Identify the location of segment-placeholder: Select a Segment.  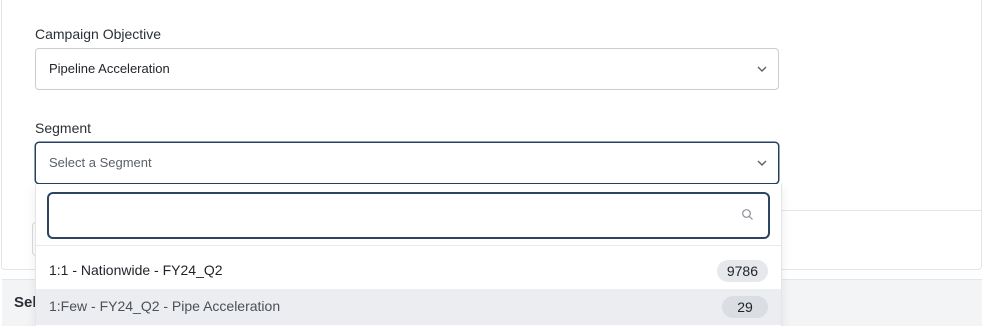
(100, 162).